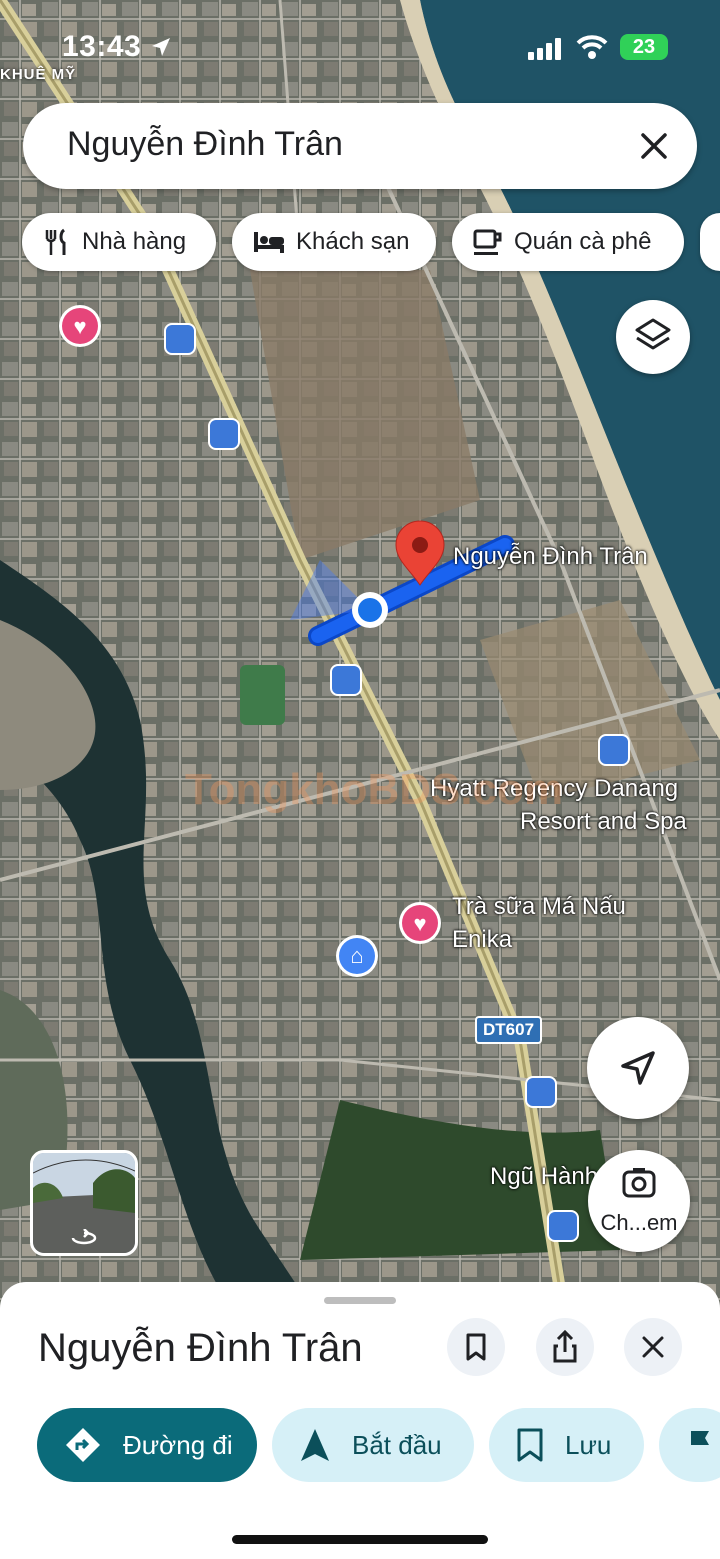 The height and width of the screenshot is (1559, 720). I want to click on layers-icon, so click(653, 334).